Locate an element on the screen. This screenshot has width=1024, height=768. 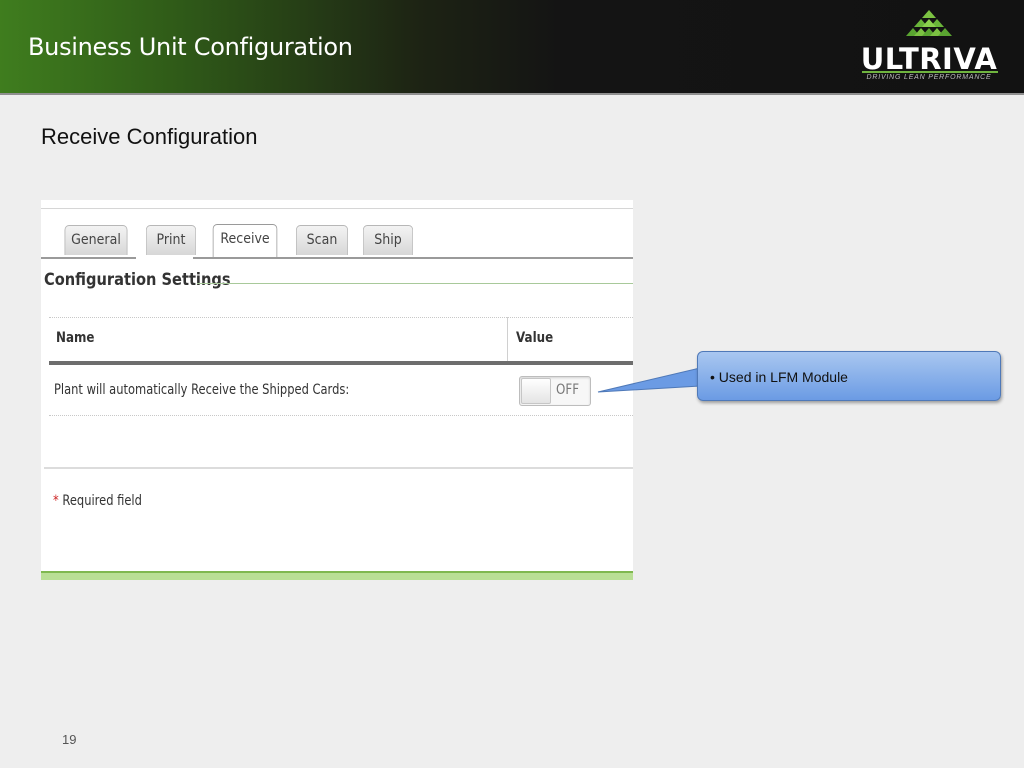
tab-baseline-left is located at coordinates (88, 258).